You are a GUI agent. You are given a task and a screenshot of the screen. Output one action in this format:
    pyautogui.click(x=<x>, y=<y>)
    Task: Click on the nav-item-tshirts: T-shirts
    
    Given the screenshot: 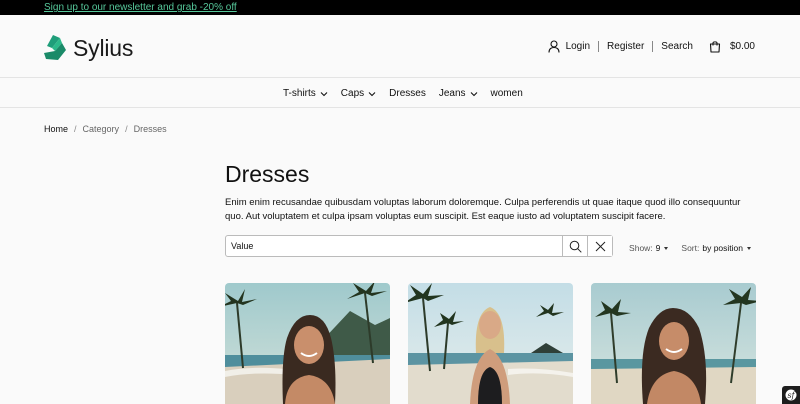 What is the action you would take?
    pyautogui.click(x=305, y=93)
    